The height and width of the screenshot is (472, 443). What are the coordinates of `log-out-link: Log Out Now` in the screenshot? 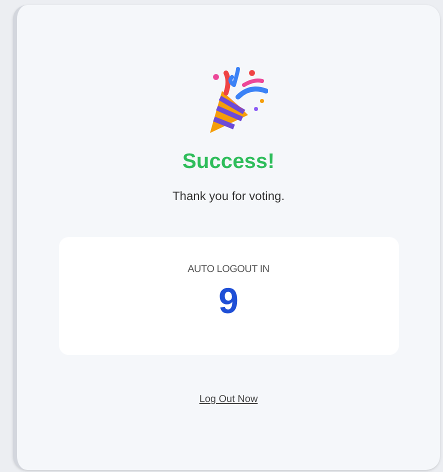 It's located at (228, 399).